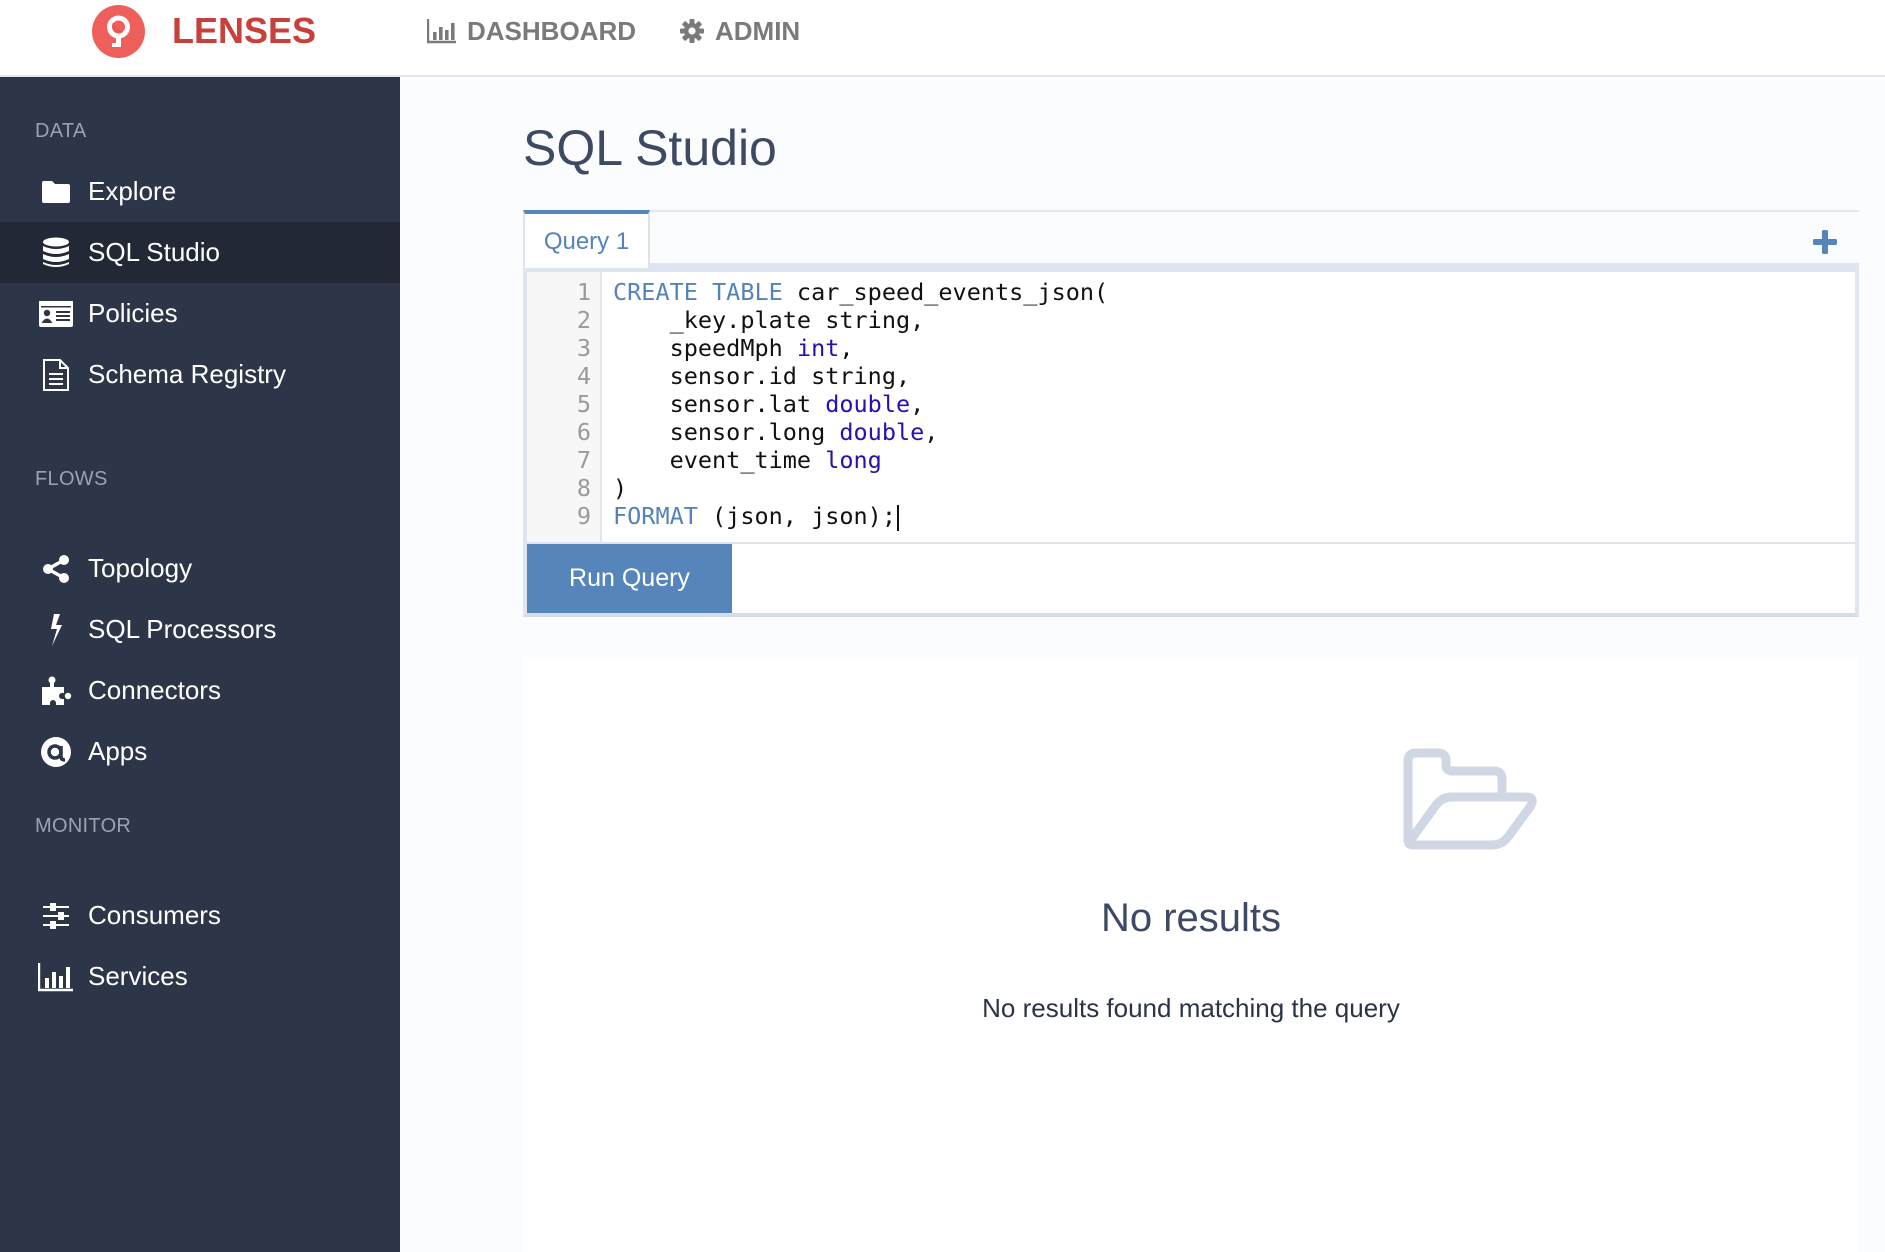 This screenshot has width=1885, height=1252. Describe the element at coordinates (132, 191) in the screenshot. I see `sidebar-item-label: Explore` at that location.